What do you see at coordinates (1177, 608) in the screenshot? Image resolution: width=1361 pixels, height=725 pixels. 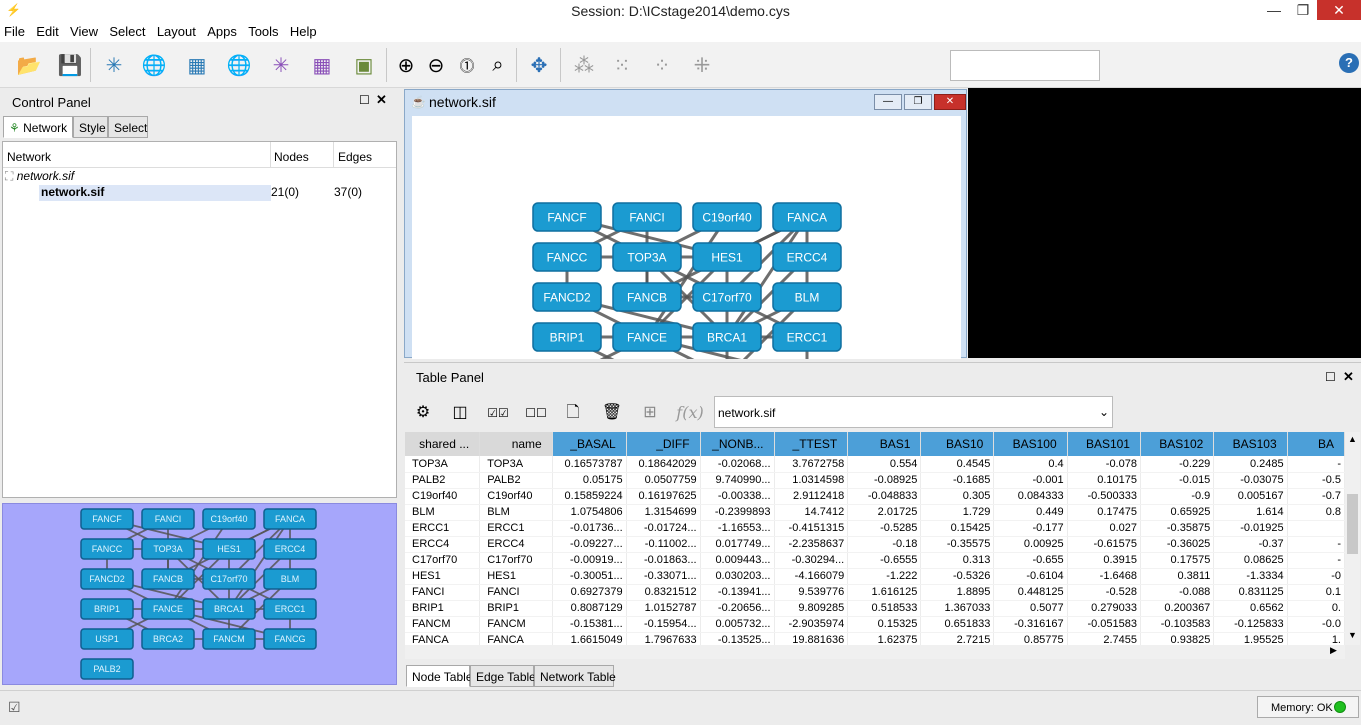 I see `table-cell: 0.200367` at bounding box center [1177, 608].